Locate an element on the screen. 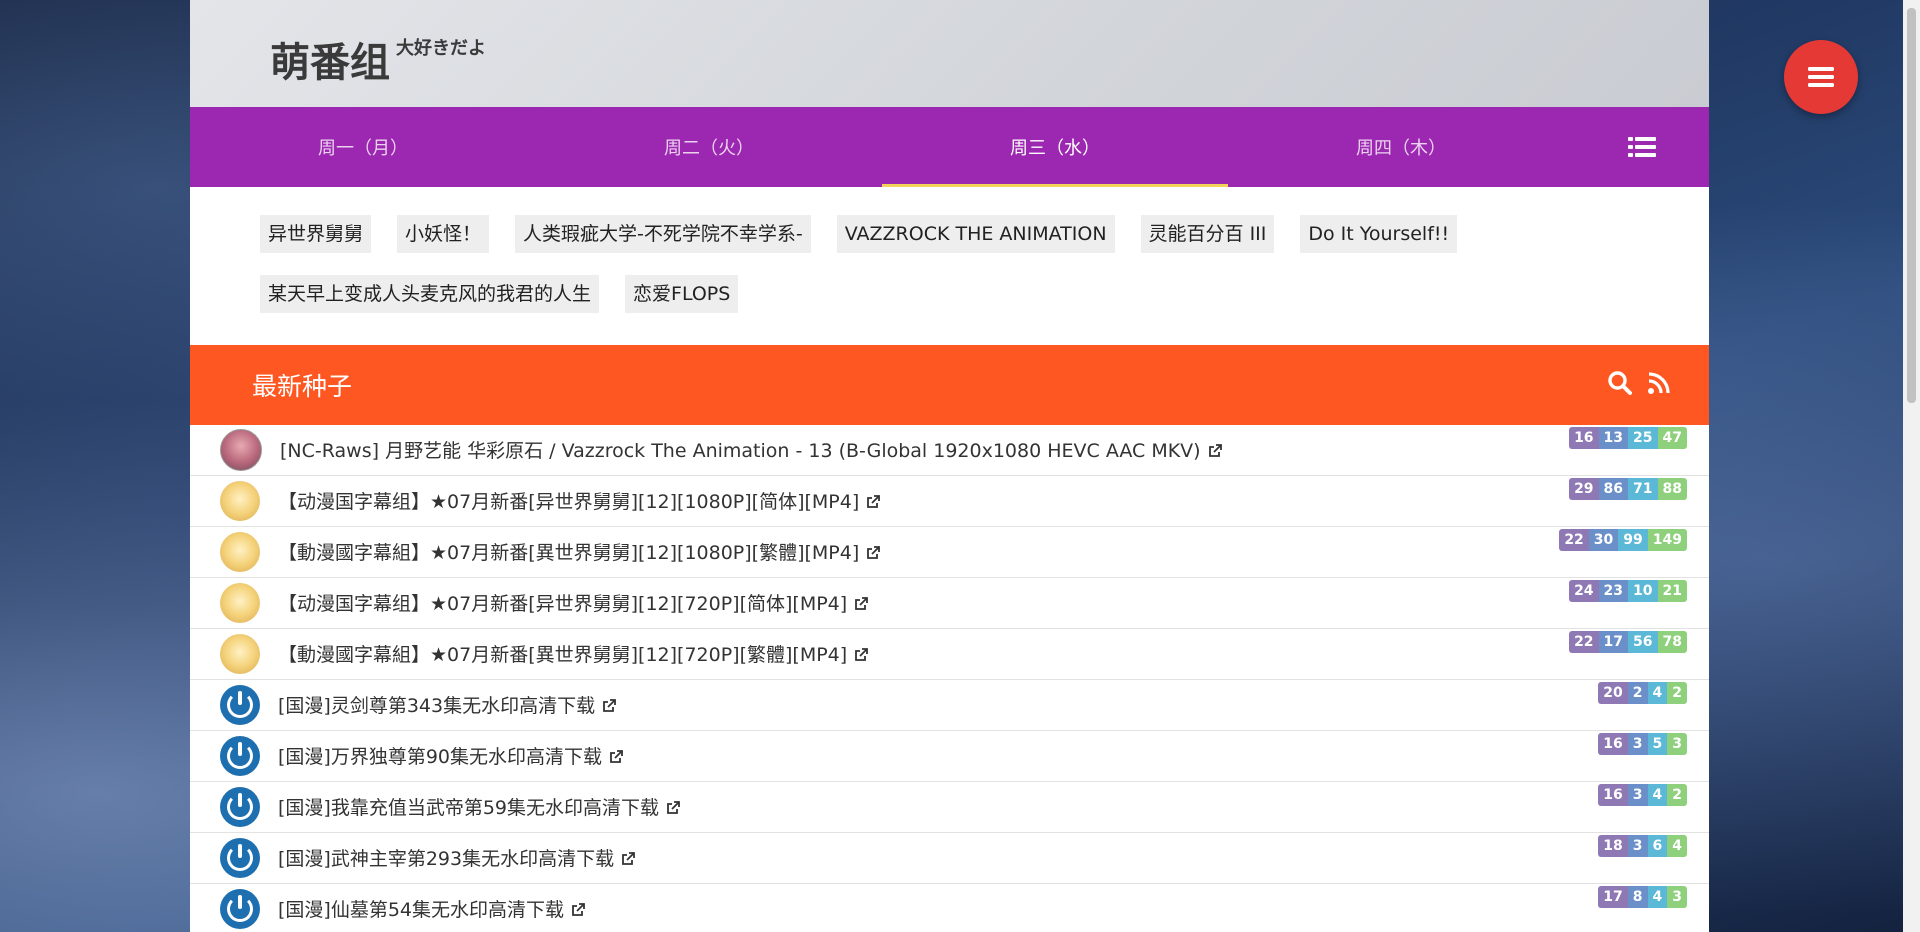 The height and width of the screenshot is (932, 1920). table-row: [国漫]我靠充值当武帝第59集无水印高清下载 16 3 4 2 is located at coordinates (949, 807).